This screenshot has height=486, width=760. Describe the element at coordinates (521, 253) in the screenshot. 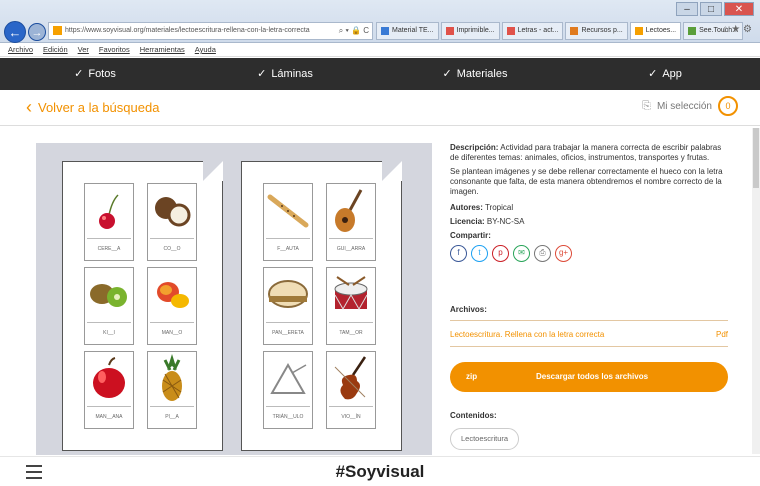

I see `email-icon: ✉` at that location.